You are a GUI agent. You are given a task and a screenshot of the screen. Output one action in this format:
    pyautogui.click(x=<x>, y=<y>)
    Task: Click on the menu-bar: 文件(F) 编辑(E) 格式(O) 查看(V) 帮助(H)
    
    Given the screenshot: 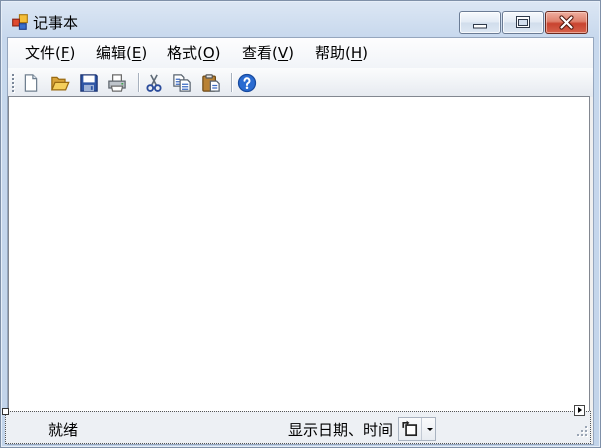 What is the action you would take?
    pyautogui.click(x=300, y=53)
    